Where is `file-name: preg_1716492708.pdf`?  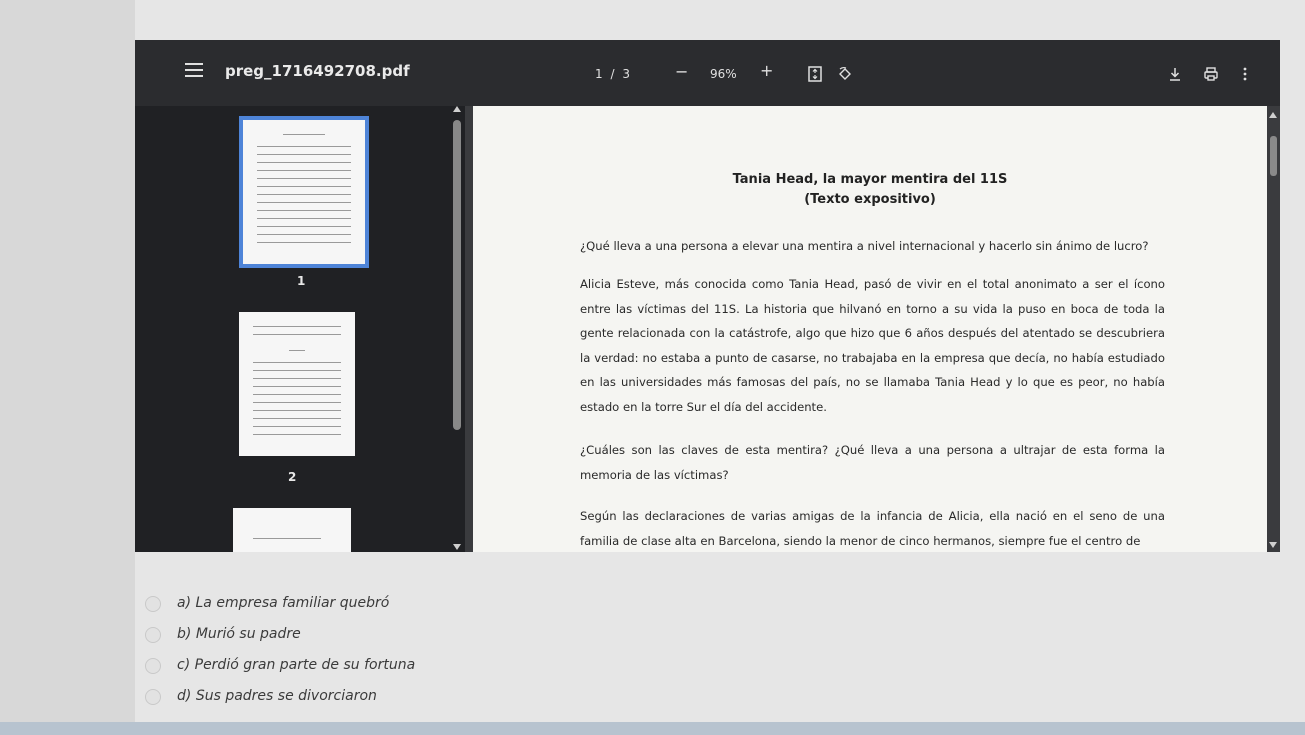 file-name: preg_1716492708.pdf is located at coordinates (317, 71).